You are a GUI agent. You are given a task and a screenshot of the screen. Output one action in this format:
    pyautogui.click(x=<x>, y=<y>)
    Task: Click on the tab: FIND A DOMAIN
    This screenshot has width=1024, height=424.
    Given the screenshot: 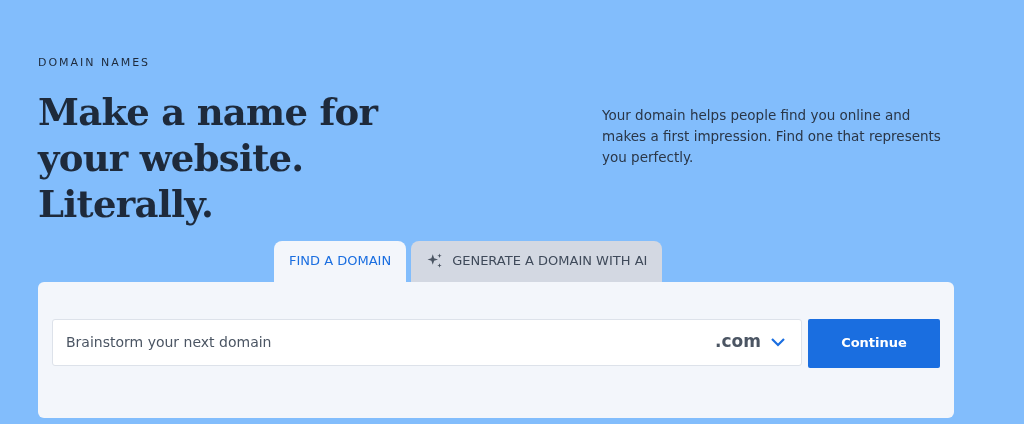 What is the action you would take?
    pyautogui.click(x=340, y=261)
    